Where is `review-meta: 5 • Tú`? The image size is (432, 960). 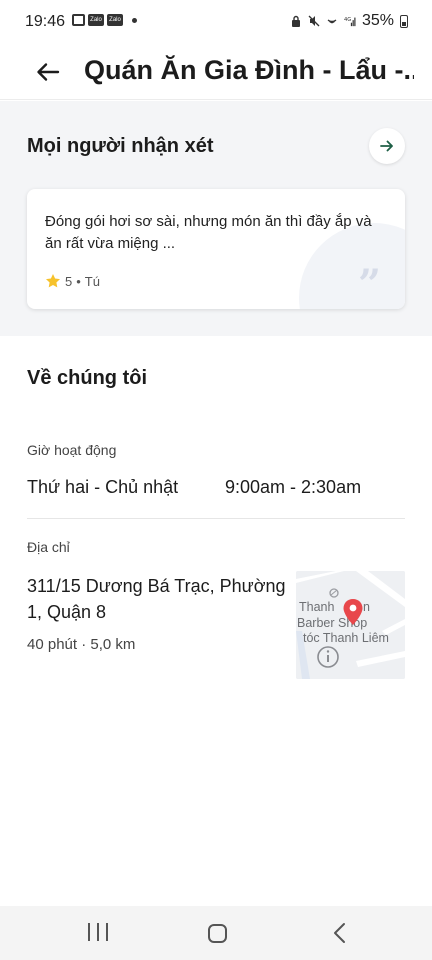
review-meta: 5 • Tú is located at coordinates (72, 281).